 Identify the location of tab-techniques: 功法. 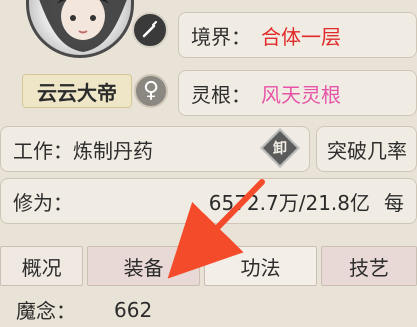
(260, 266).